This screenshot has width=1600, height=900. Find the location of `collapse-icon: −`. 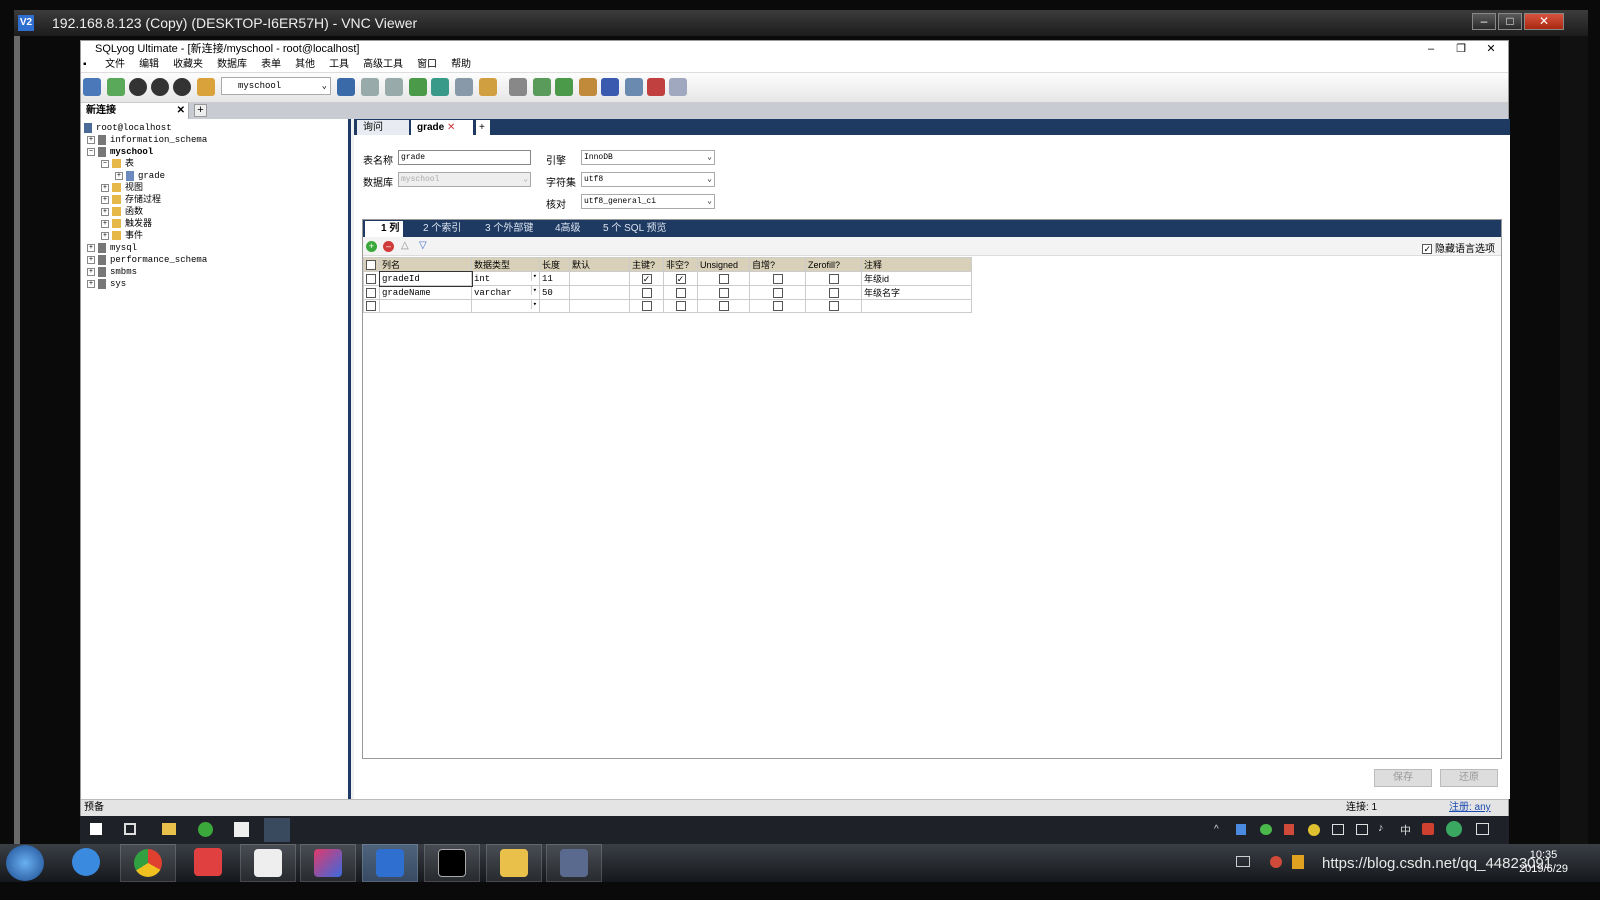

collapse-icon: − is located at coordinates (91, 151).